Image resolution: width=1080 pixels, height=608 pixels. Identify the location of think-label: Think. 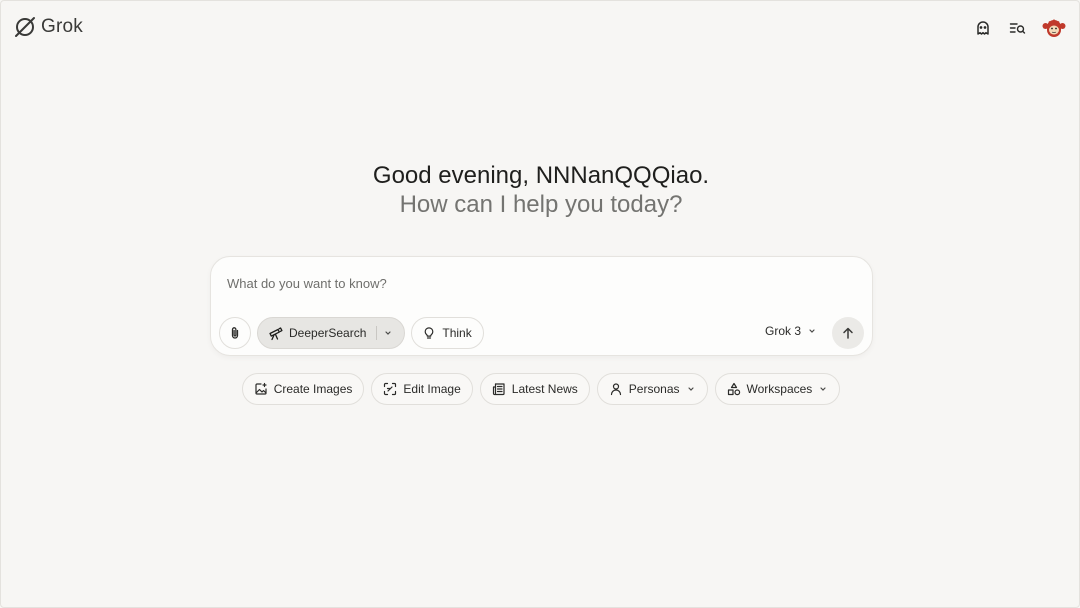
(457, 333).